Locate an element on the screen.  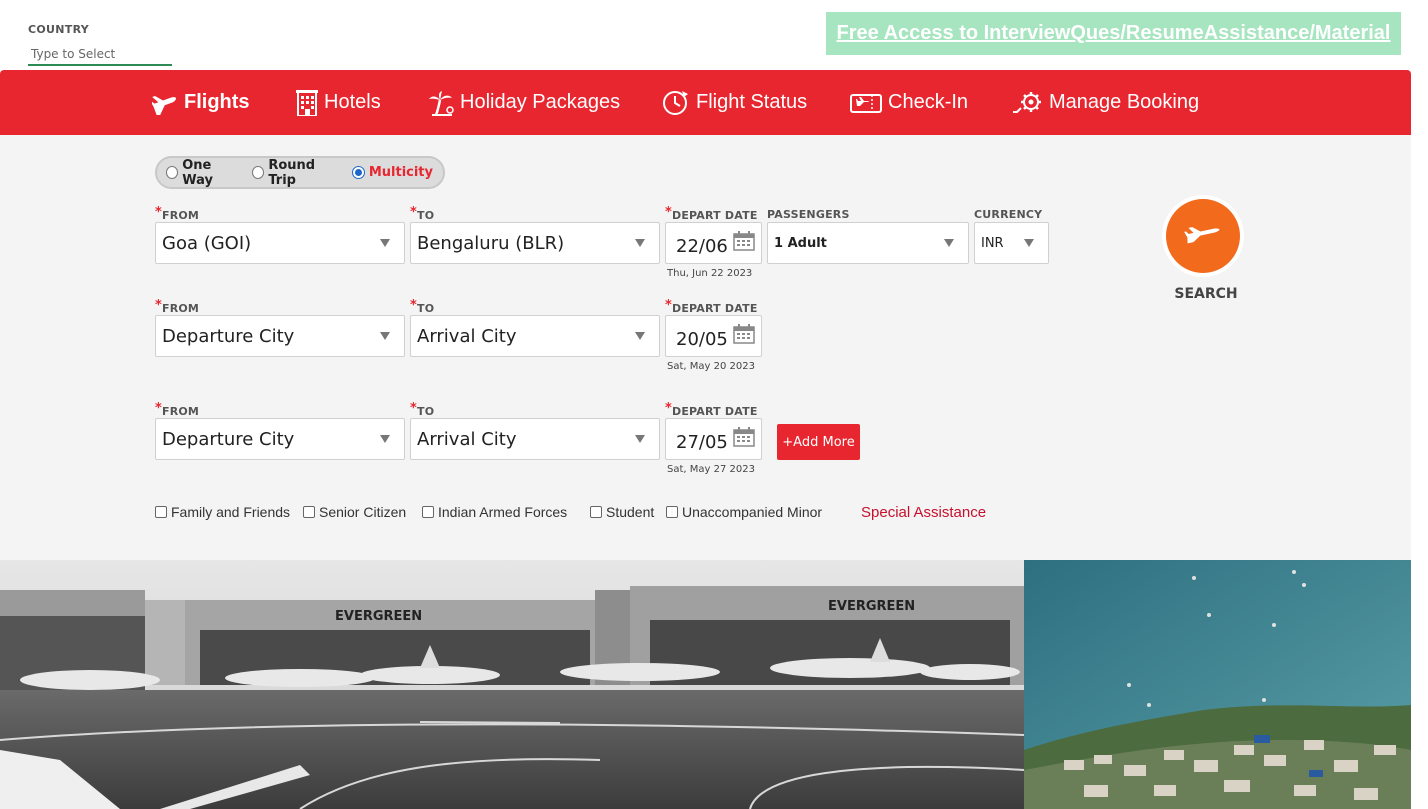
ticket-icon is located at coordinates (866, 103).